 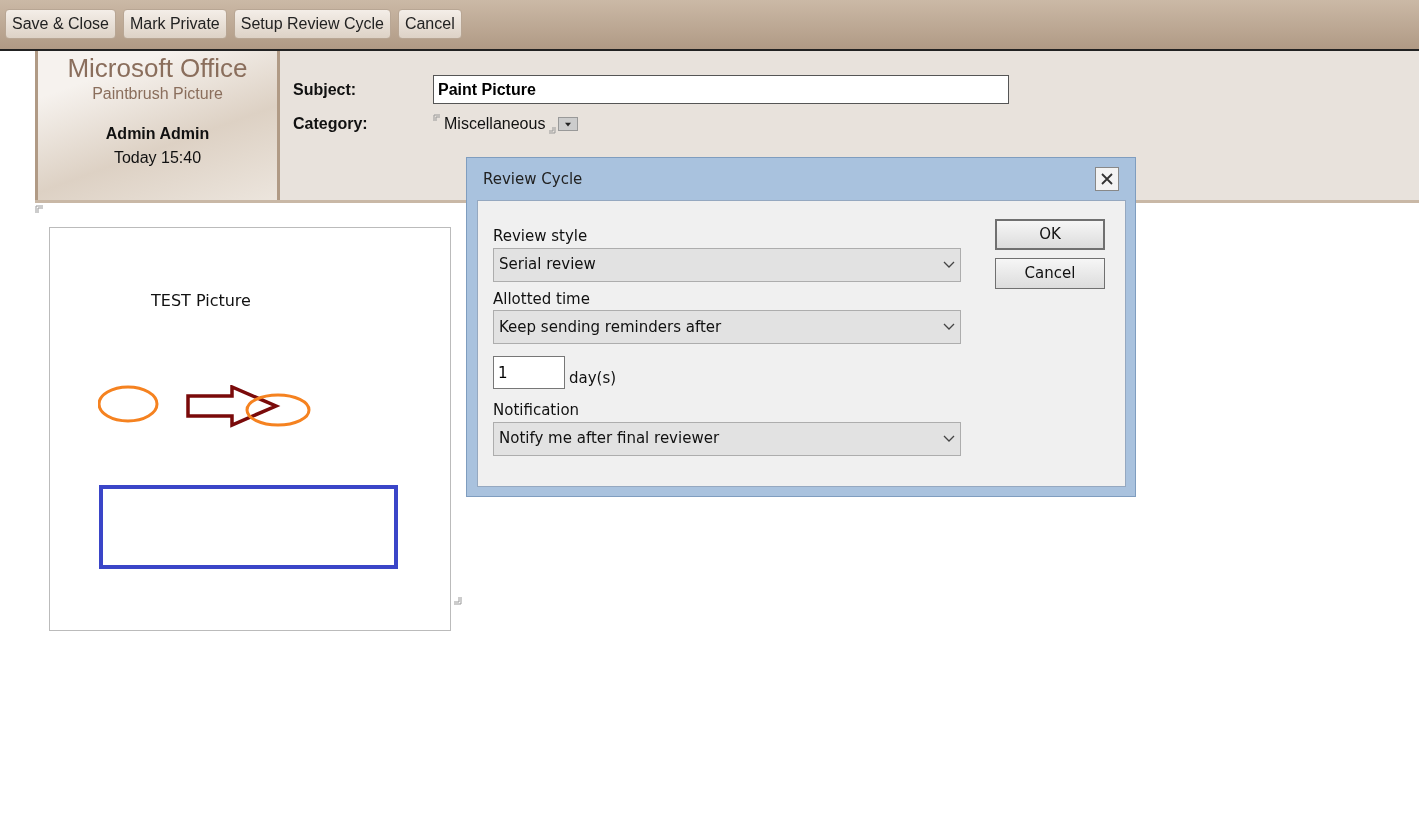 What do you see at coordinates (429, 24) in the screenshot?
I see `toolbar-button: Cancel` at bounding box center [429, 24].